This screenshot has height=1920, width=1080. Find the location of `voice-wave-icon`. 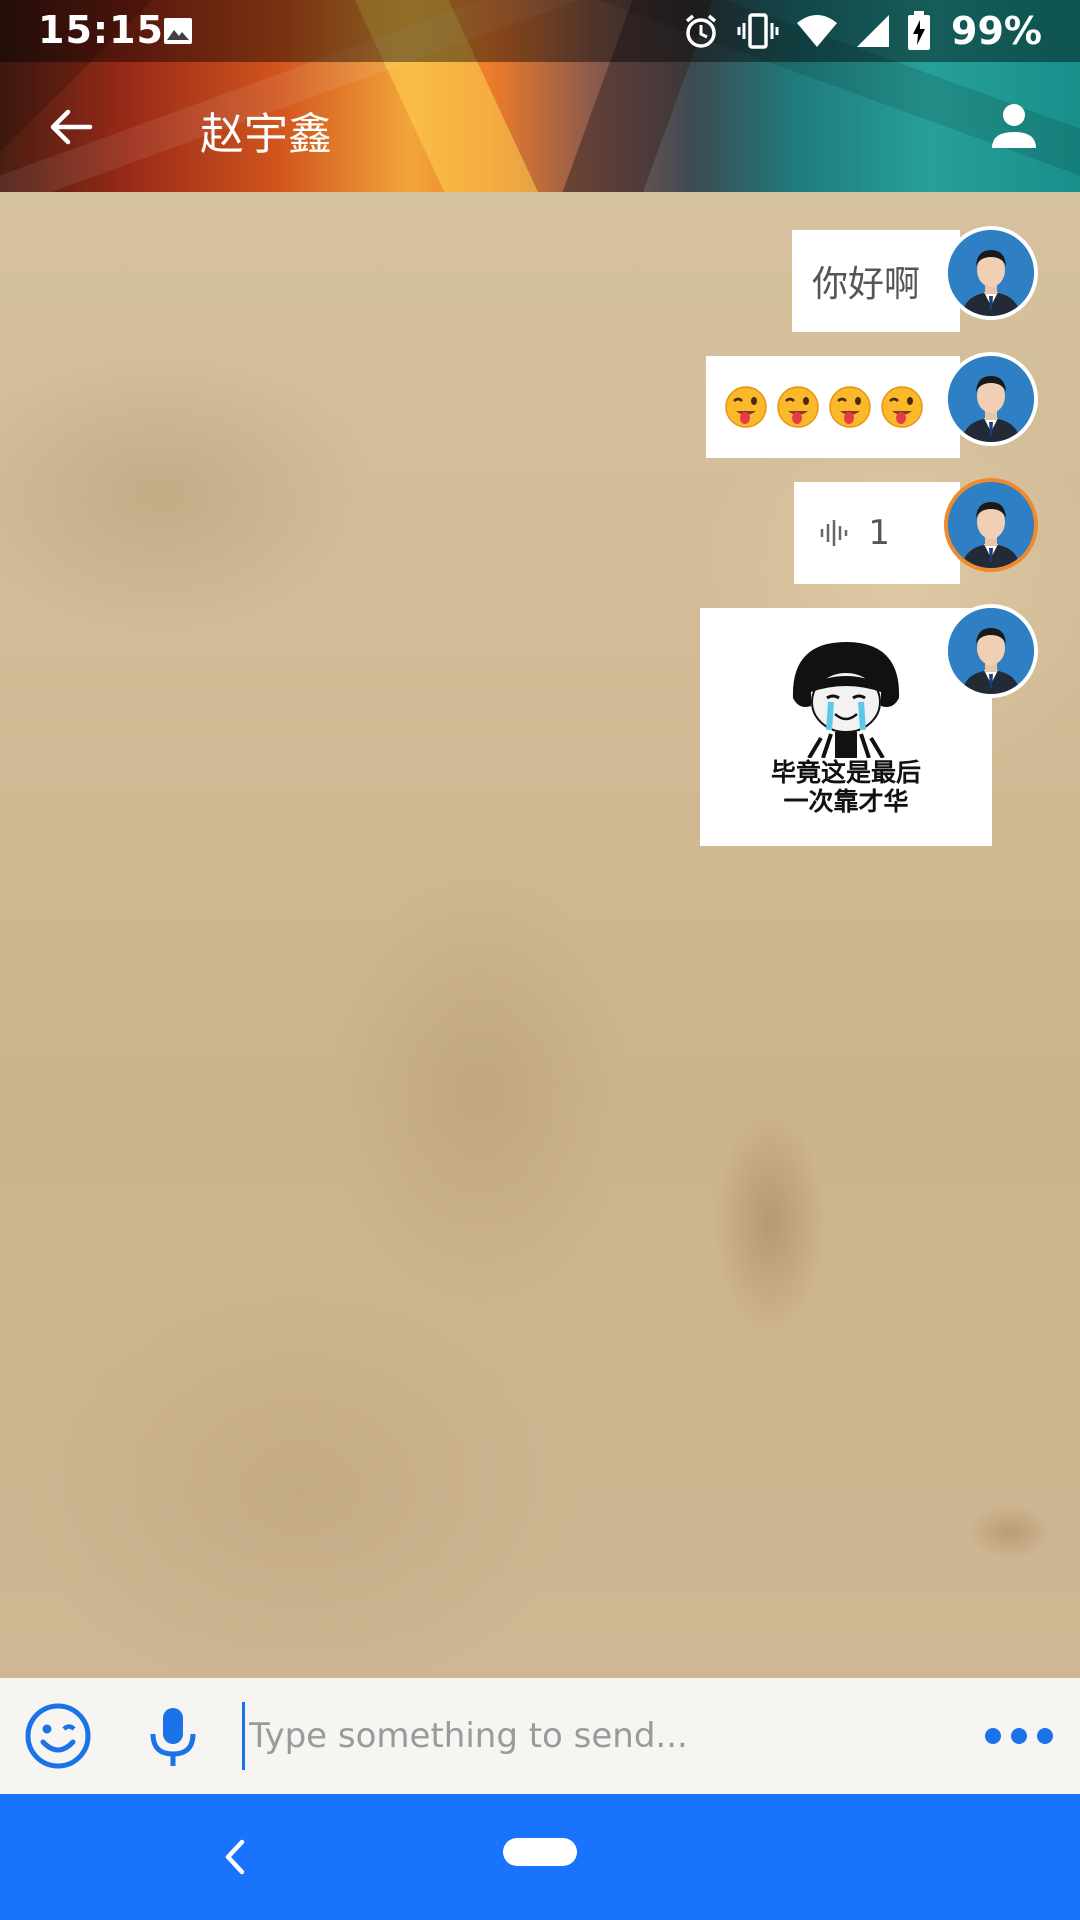

voice-wave-icon is located at coordinates (834, 533).